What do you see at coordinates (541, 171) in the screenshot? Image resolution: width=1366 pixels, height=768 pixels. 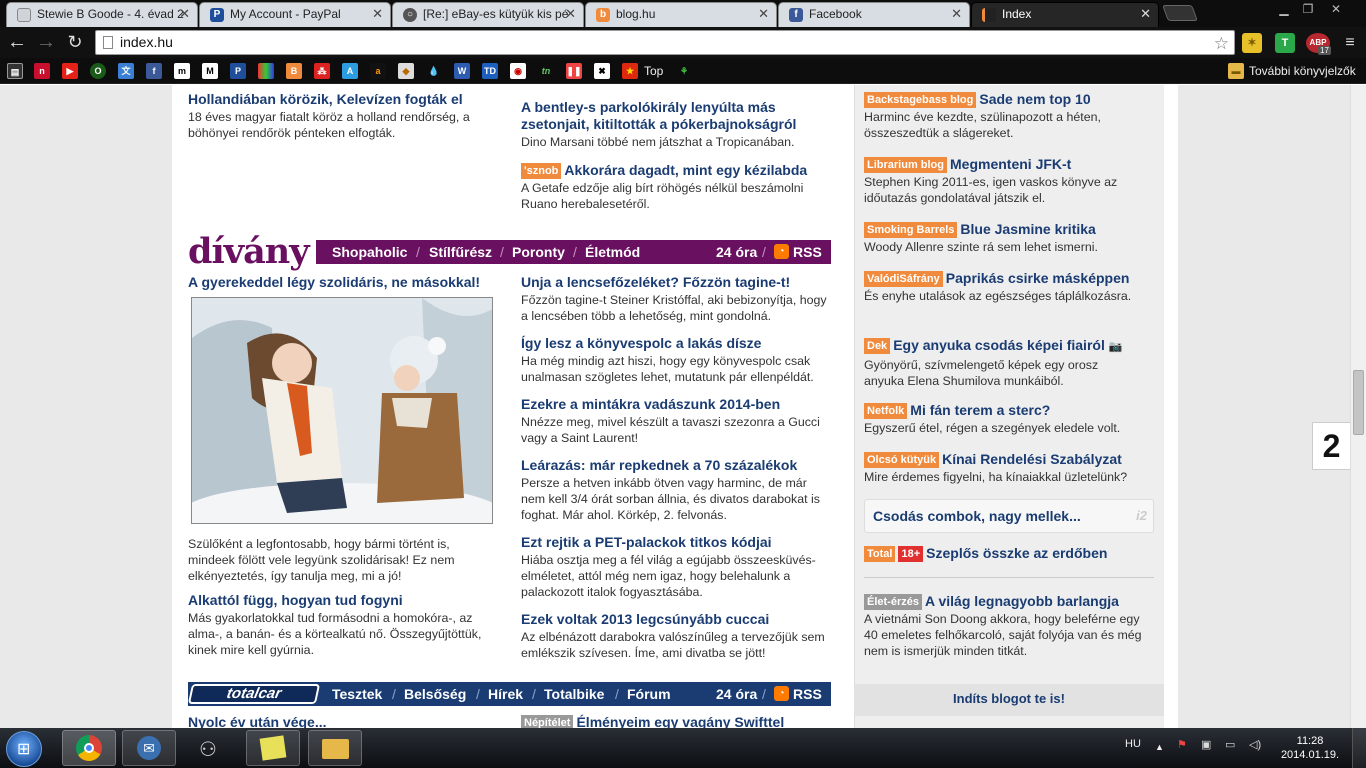 I see `story-tag: 'sznob` at bounding box center [541, 171].